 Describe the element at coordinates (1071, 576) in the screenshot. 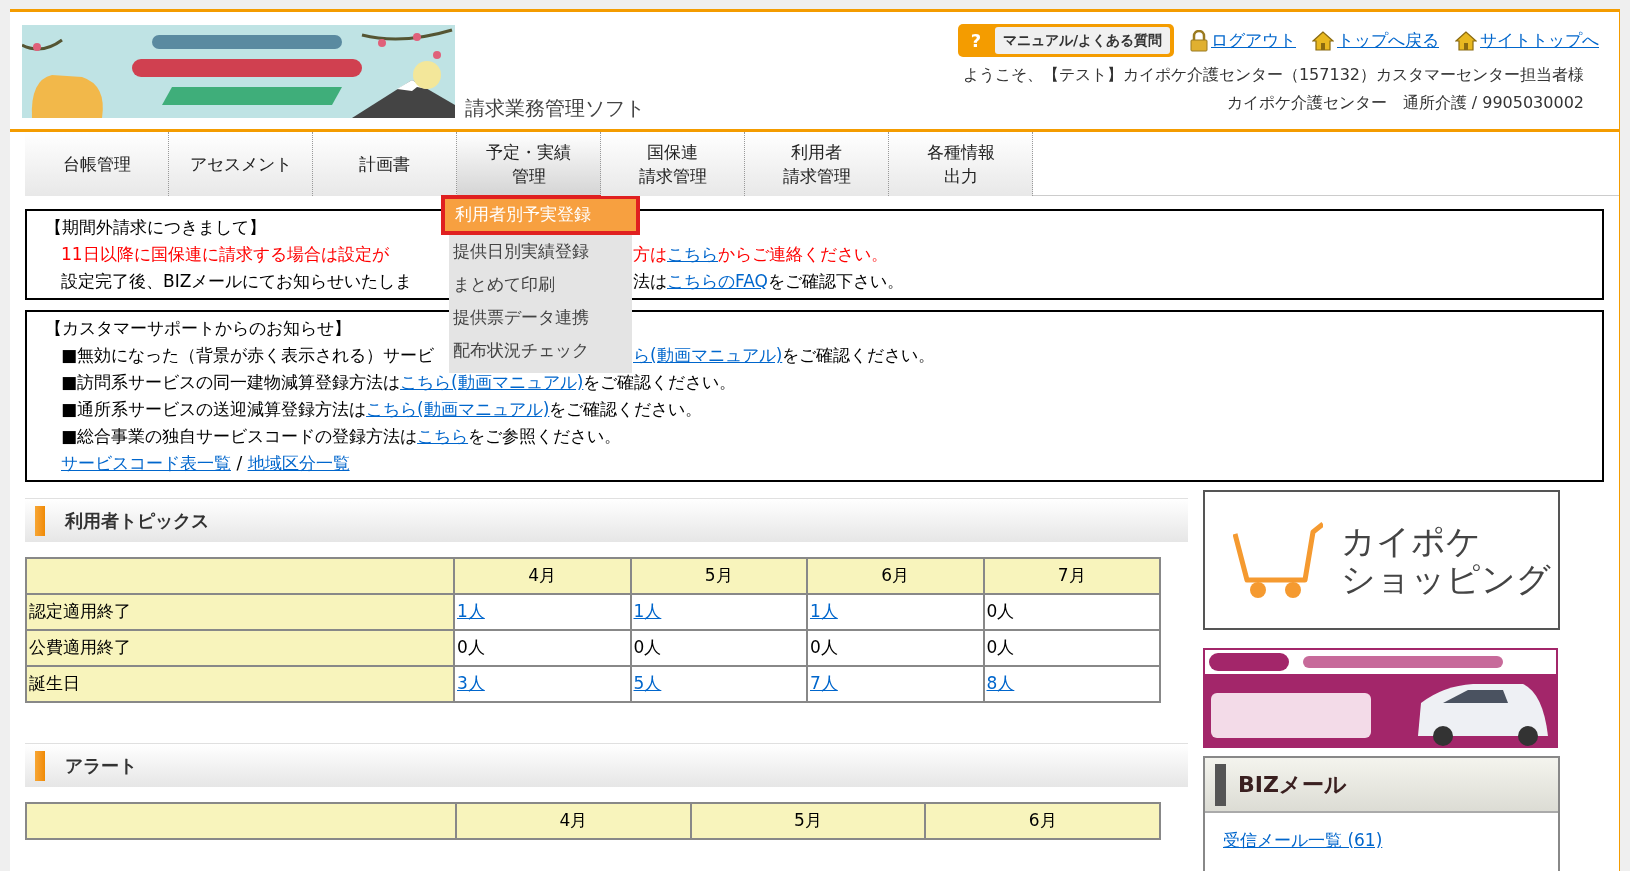

I see `table-header-cell: 7月` at that location.